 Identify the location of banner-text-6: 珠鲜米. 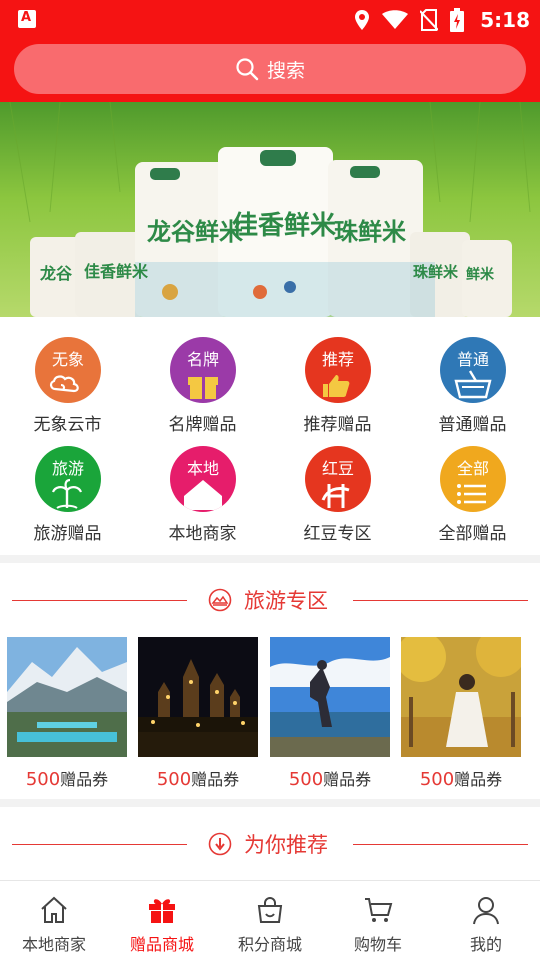
(436, 272).